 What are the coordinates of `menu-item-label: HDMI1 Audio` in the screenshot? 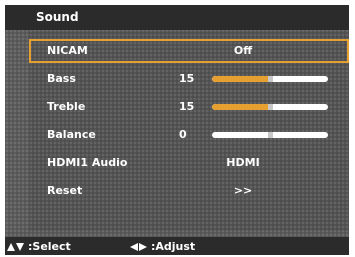 It's located at (87, 162).